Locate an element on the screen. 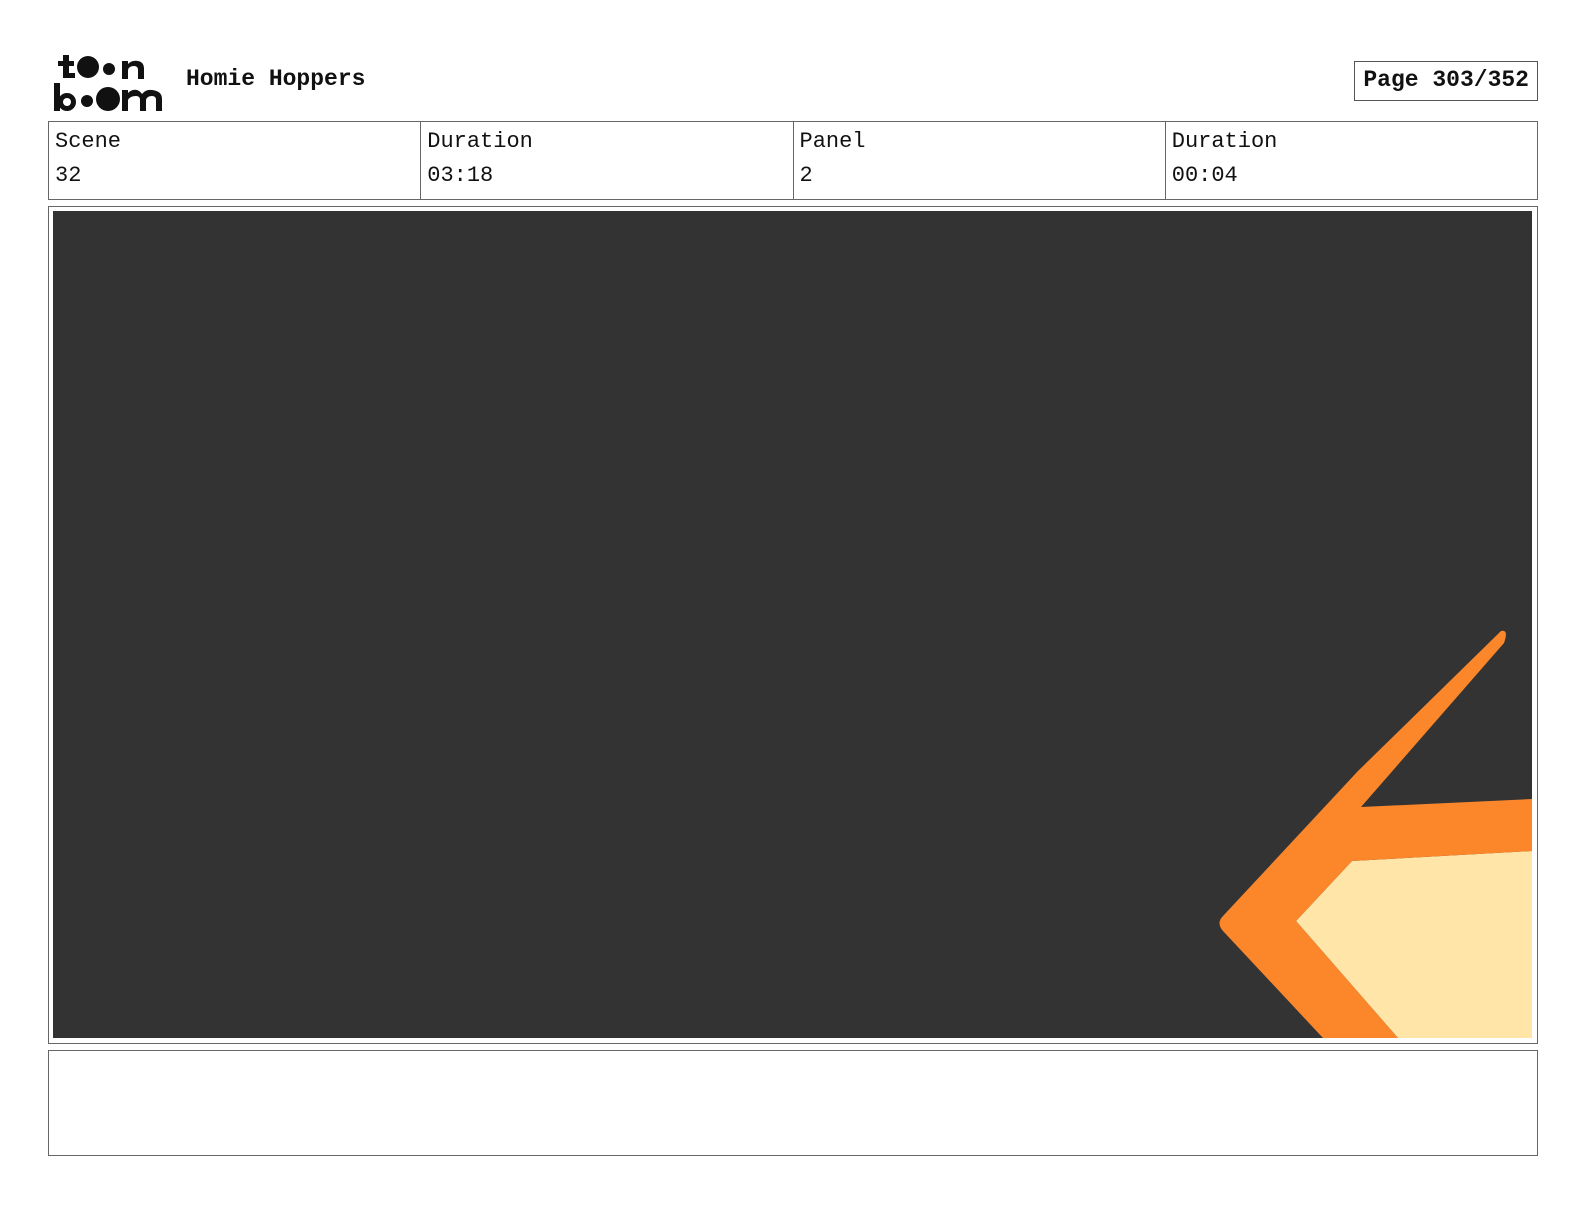 The width and height of the screenshot is (1584, 1224). page-number-box: Page 303/352 is located at coordinates (1446, 81).